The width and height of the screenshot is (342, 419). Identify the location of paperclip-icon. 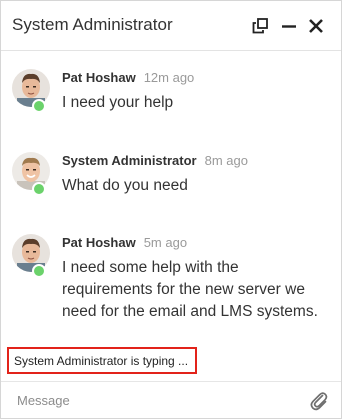
(319, 401).